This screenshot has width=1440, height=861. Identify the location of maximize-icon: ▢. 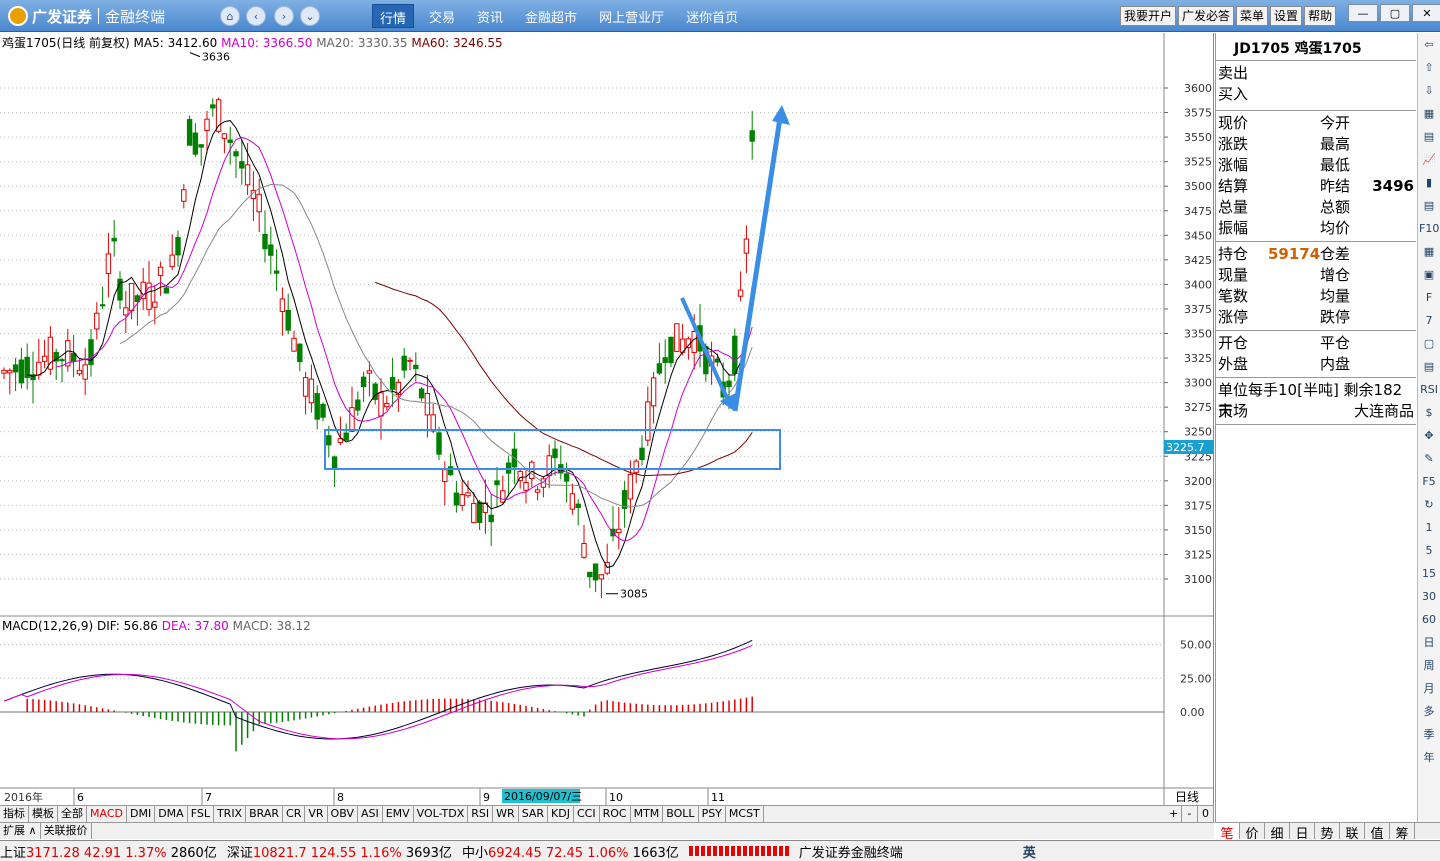
(1395, 13).